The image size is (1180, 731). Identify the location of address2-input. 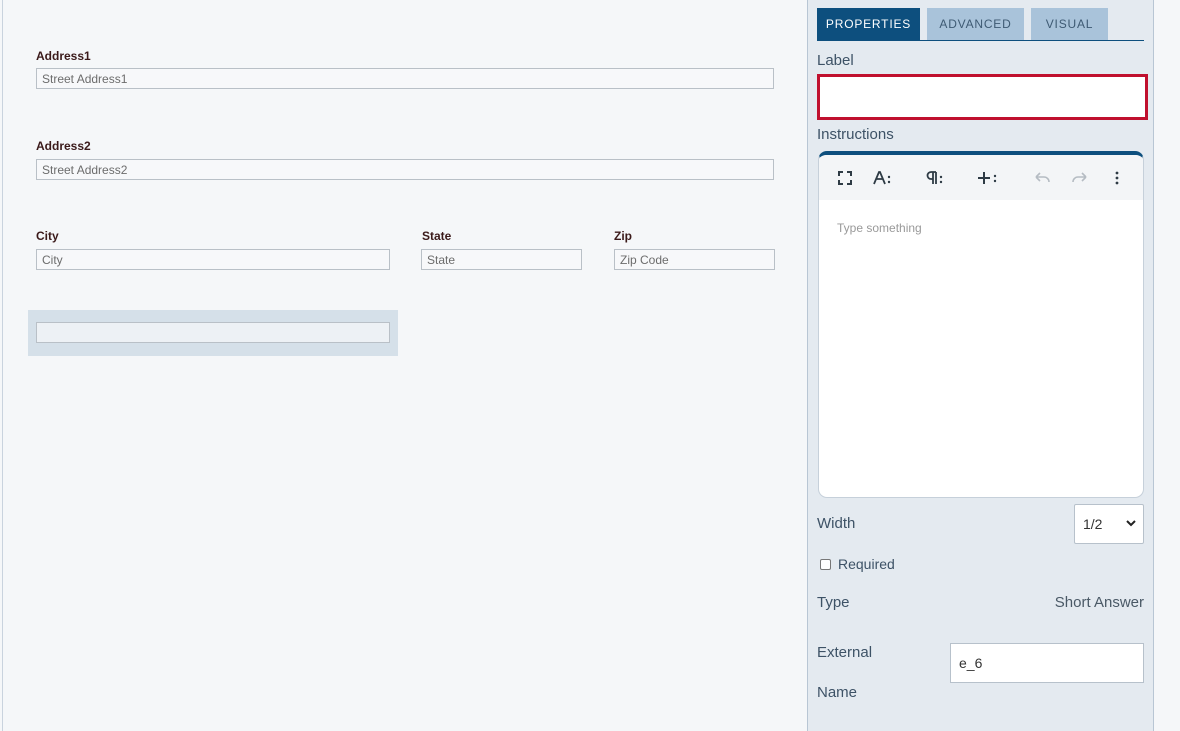
(405, 169).